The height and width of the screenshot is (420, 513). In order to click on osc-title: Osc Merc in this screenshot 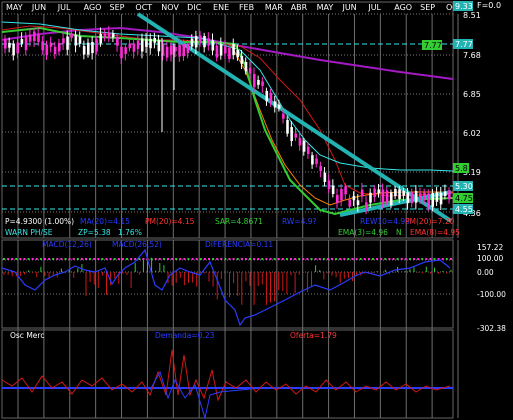, I will do `click(27, 335)`.